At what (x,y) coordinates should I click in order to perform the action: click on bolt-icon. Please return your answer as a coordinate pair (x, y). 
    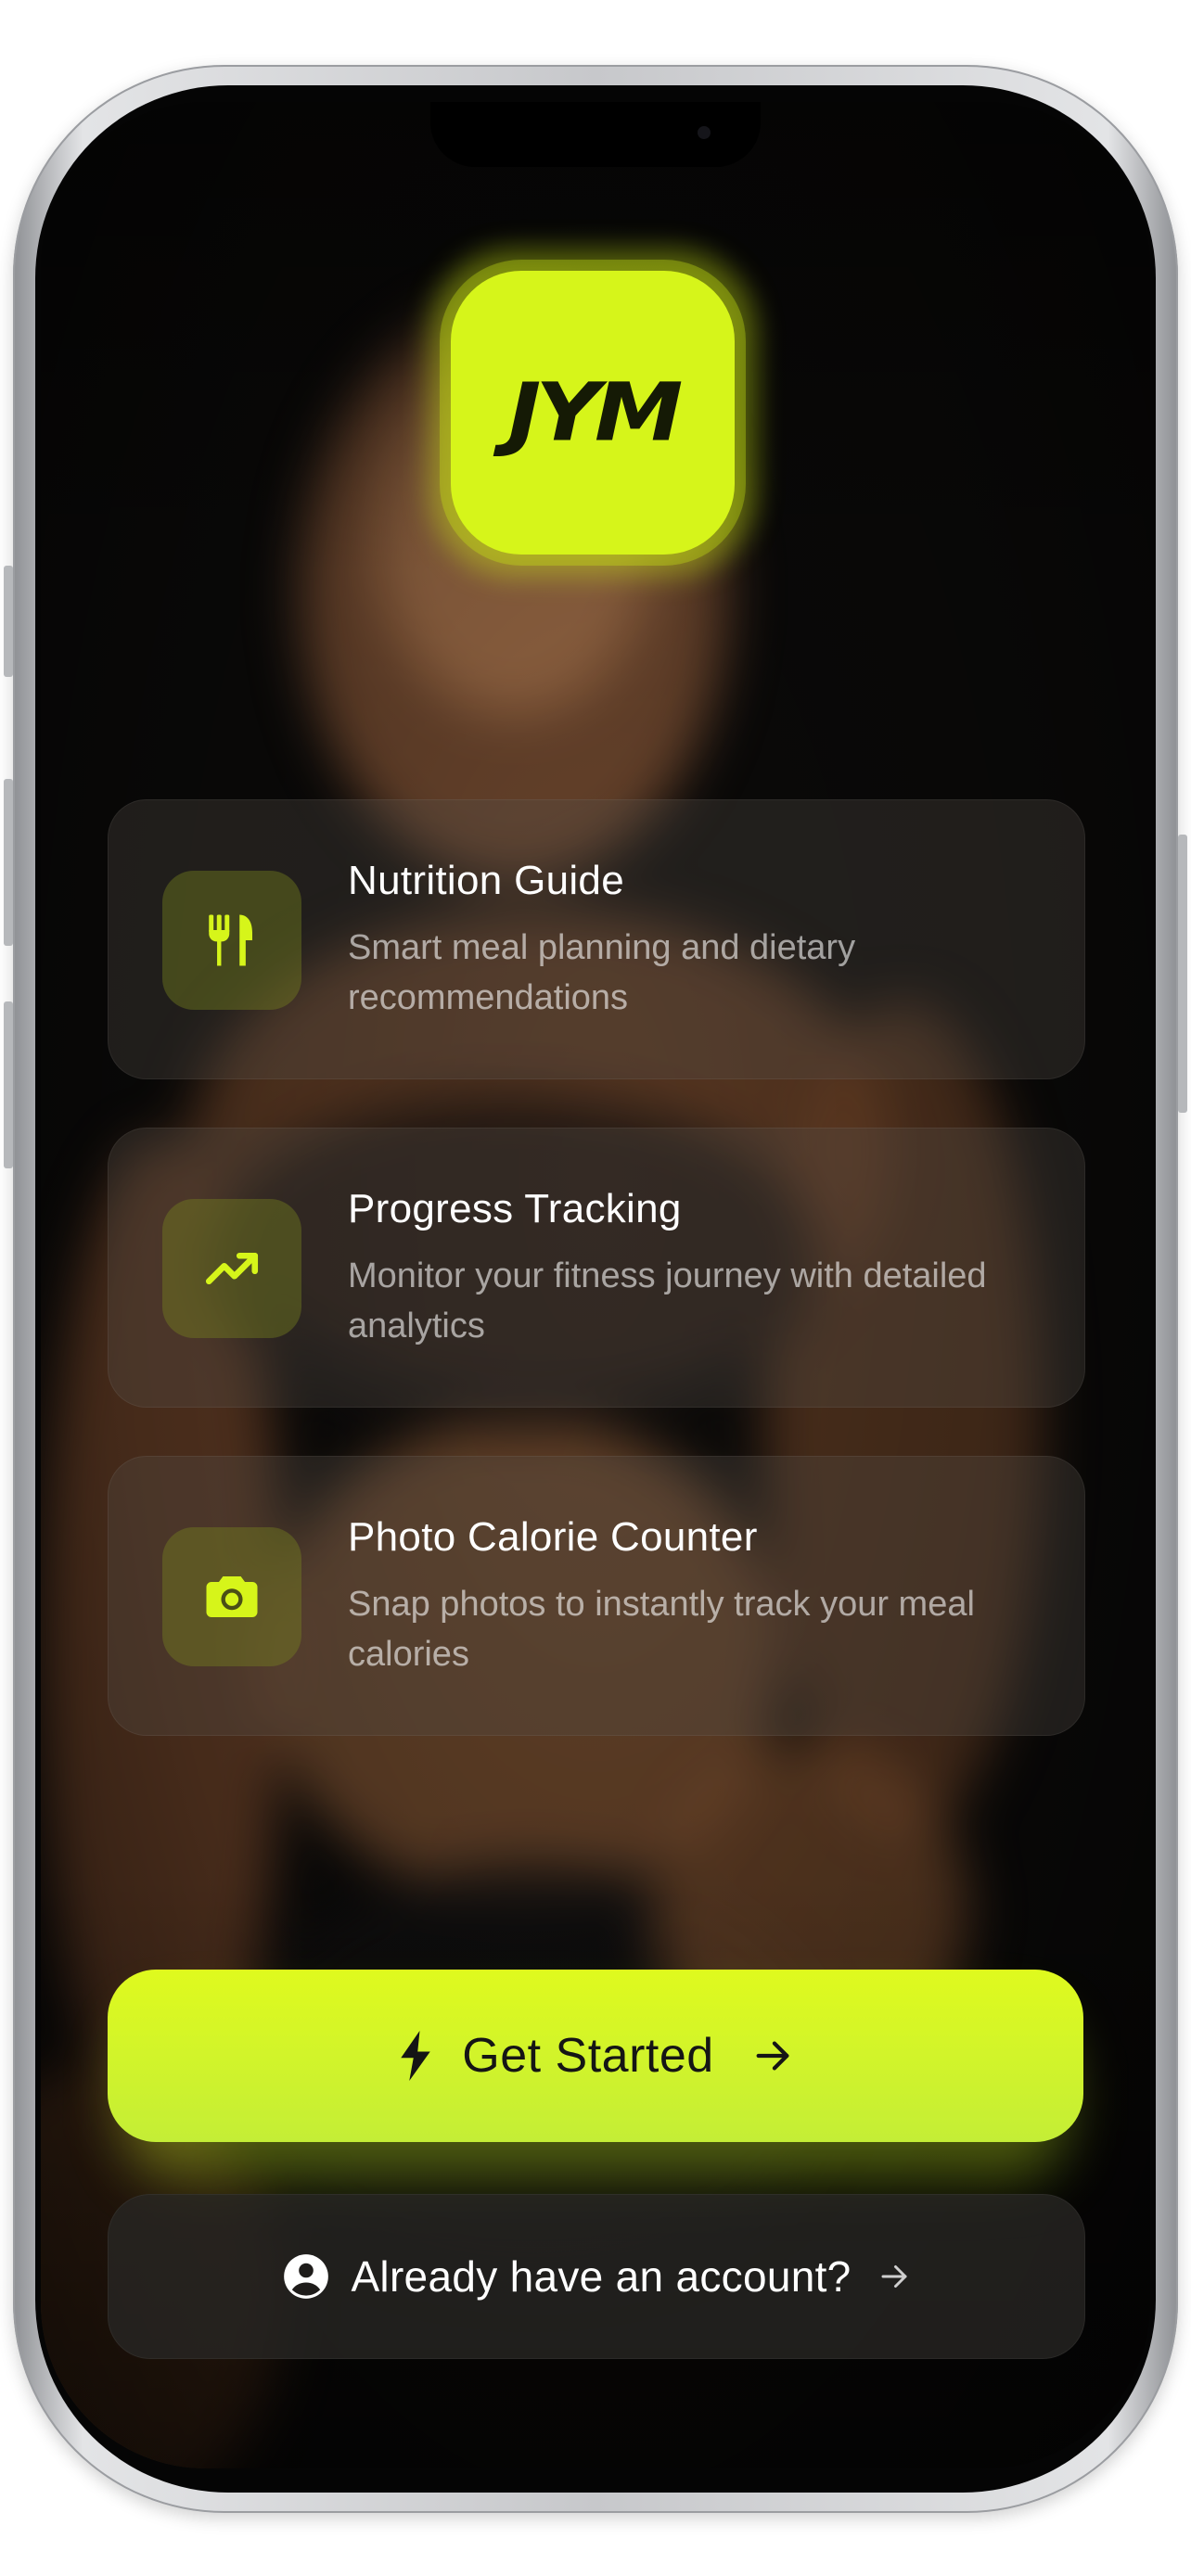
    Looking at the image, I should click on (415, 2056).